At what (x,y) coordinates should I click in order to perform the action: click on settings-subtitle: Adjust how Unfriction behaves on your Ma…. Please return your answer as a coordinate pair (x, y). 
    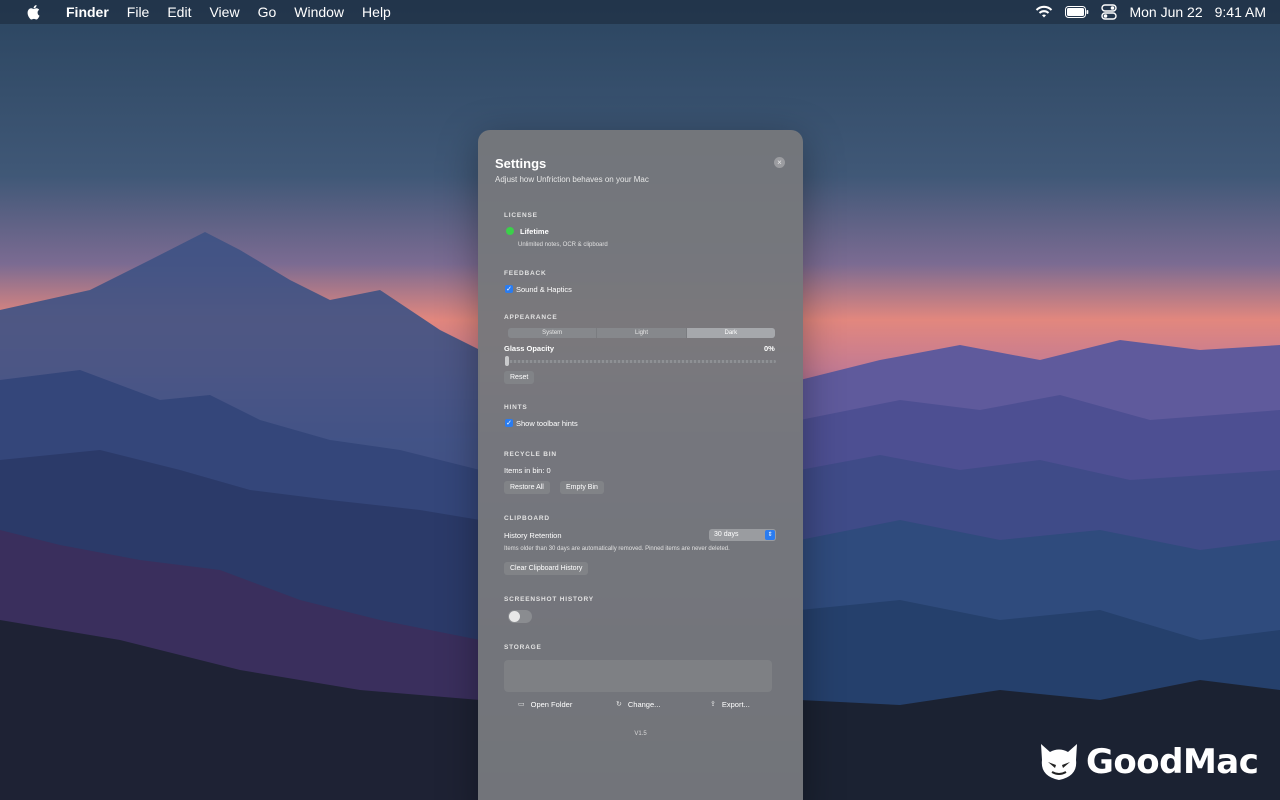
    Looking at the image, I should click on (572, 179).